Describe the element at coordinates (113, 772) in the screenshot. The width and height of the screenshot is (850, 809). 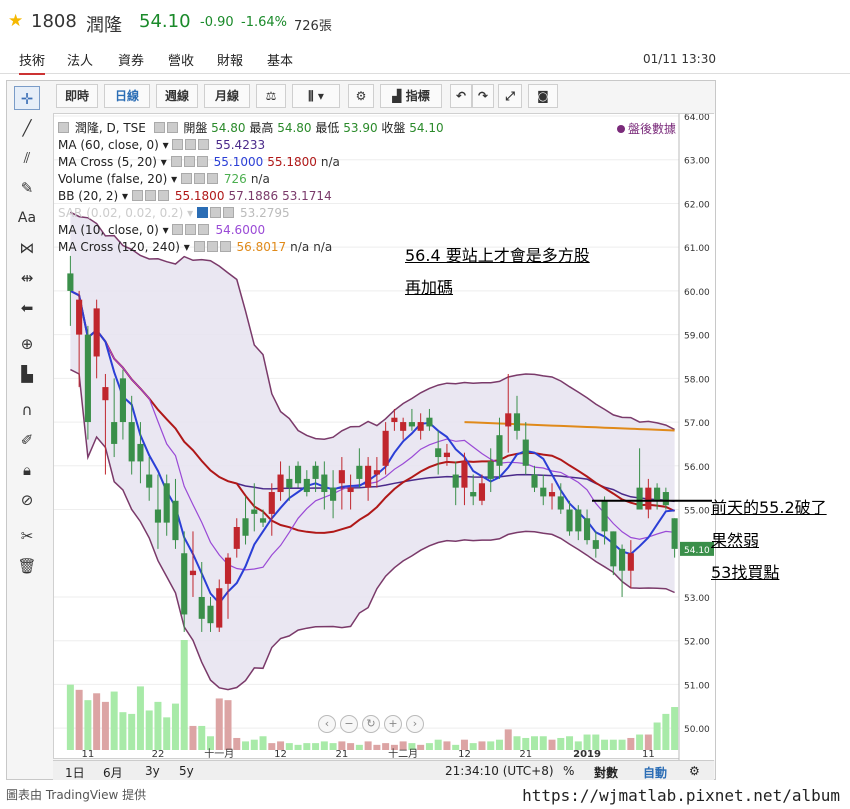
I see `range-6m: 6月` at that location.